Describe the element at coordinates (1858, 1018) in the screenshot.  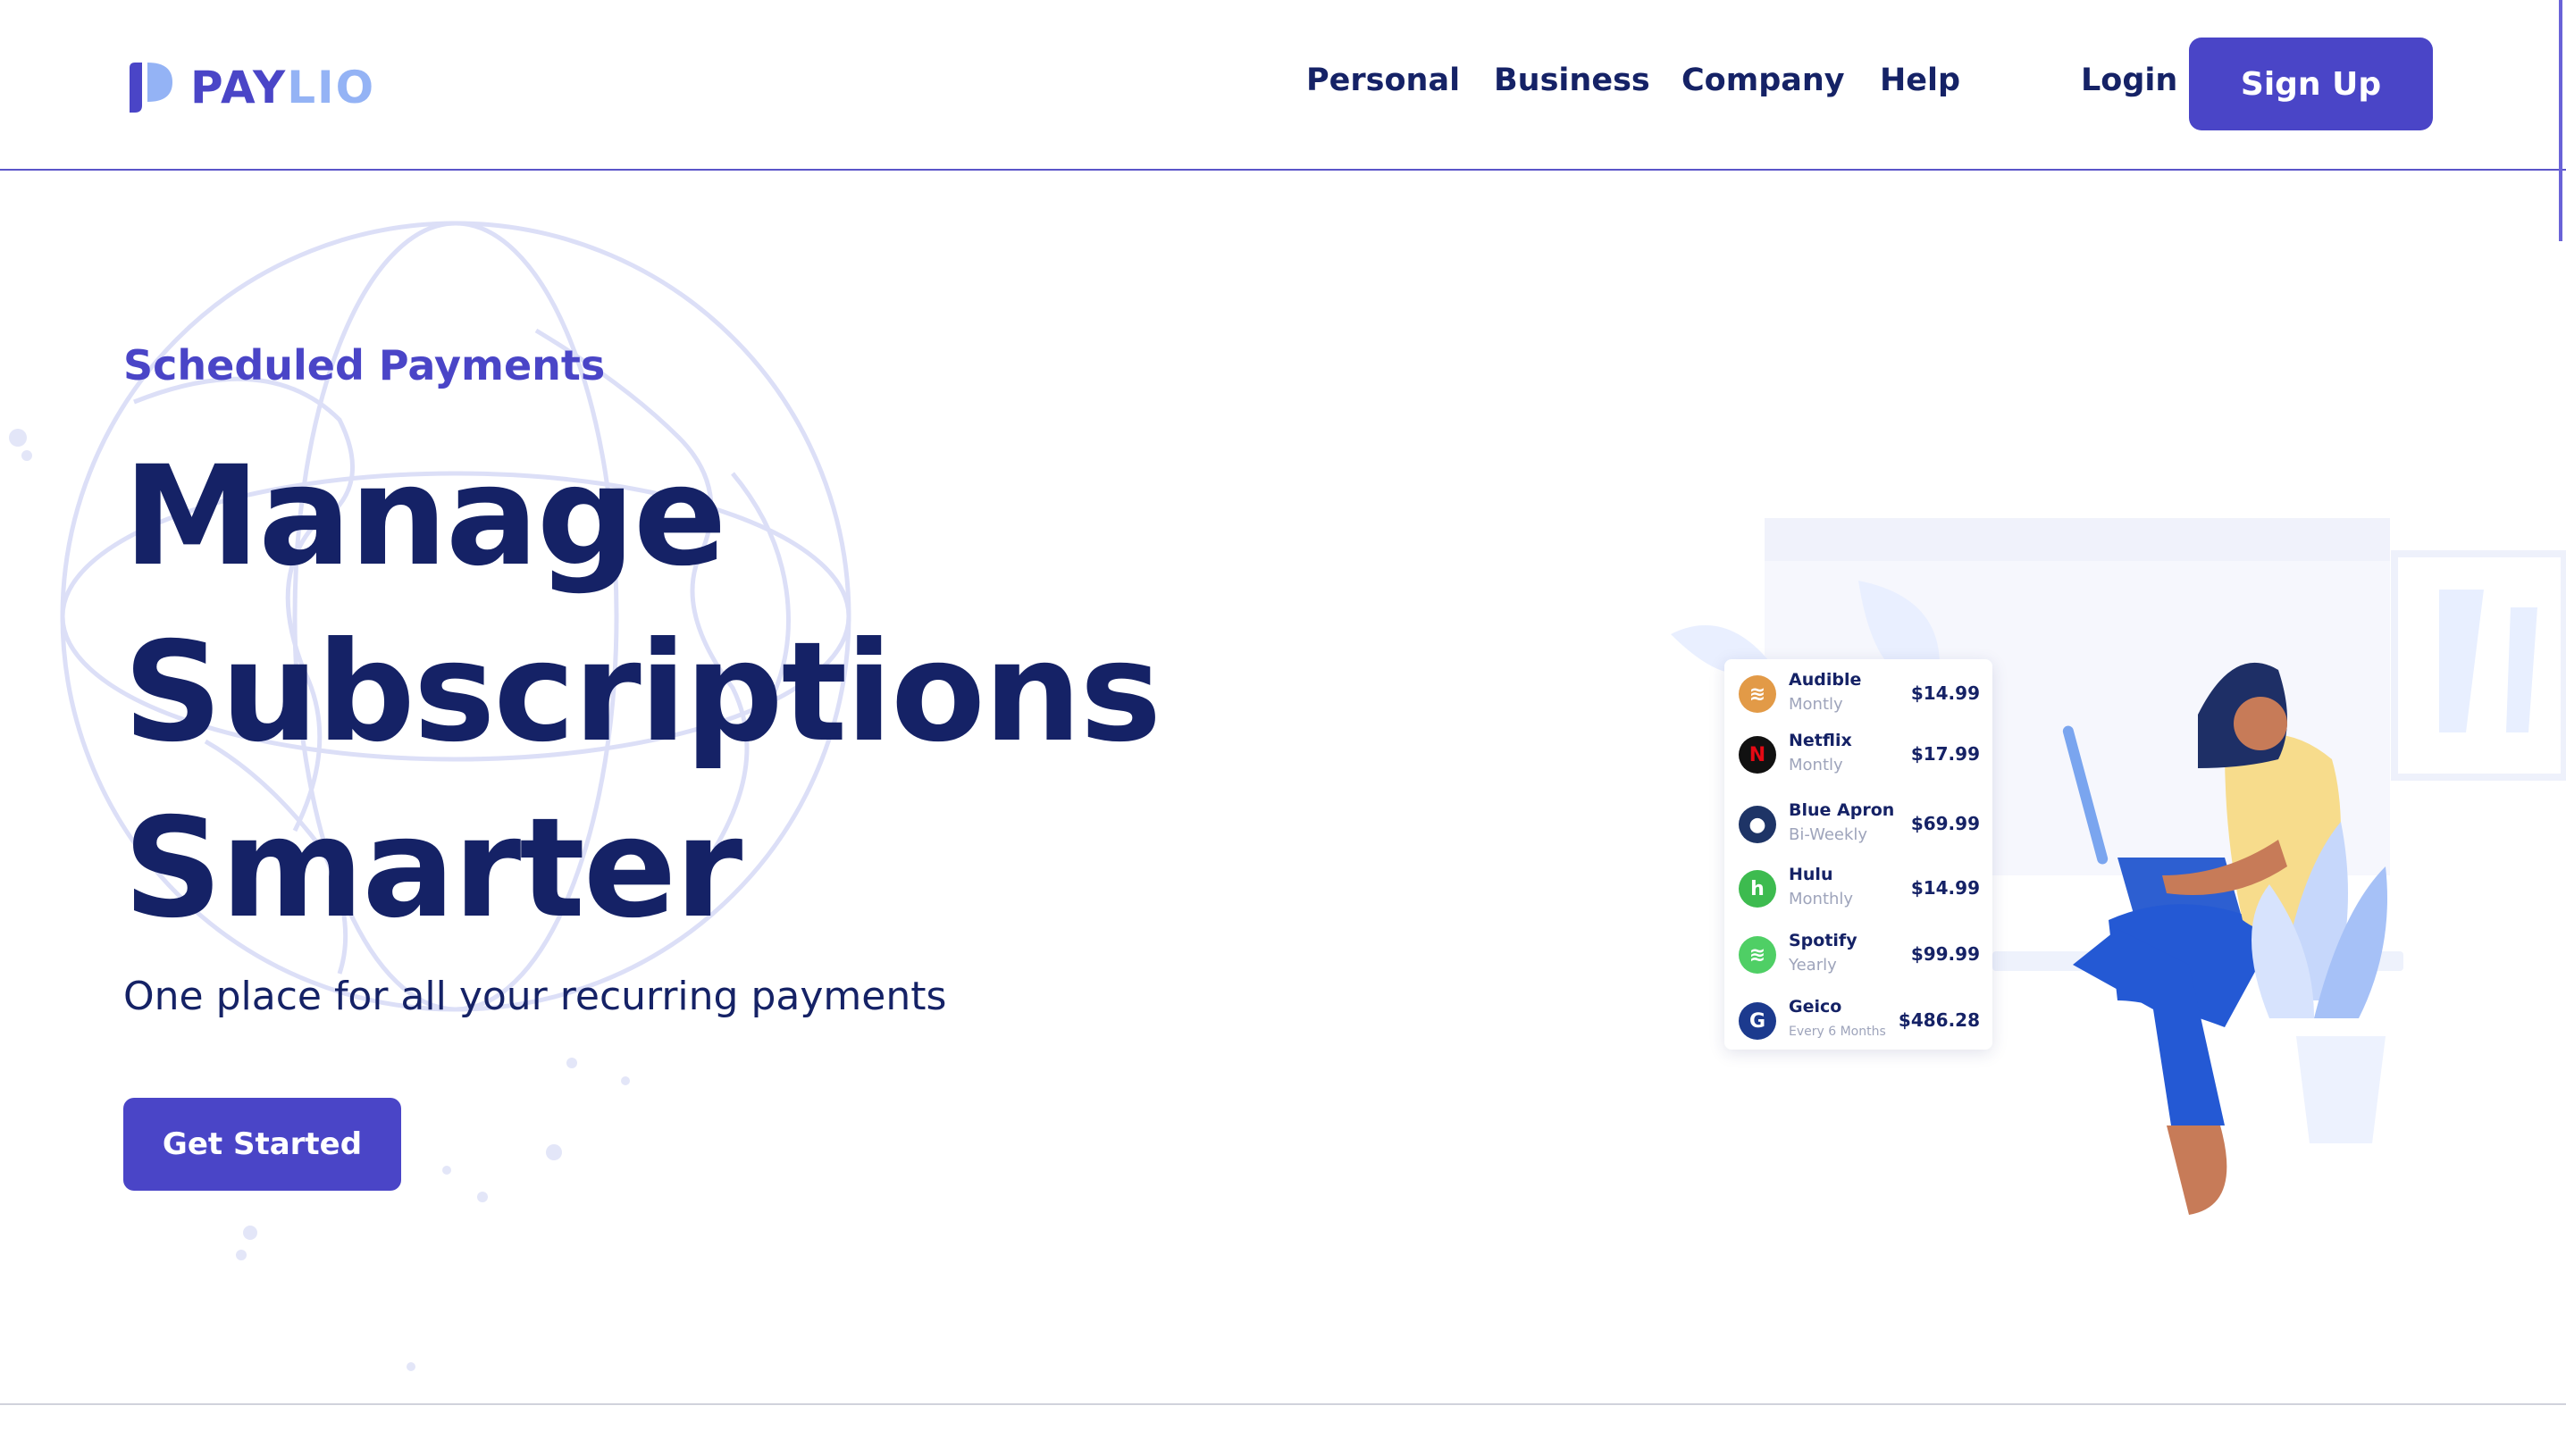
I see `subscription-row-geico: G Geico Every 6 Months $486.28` at that location.